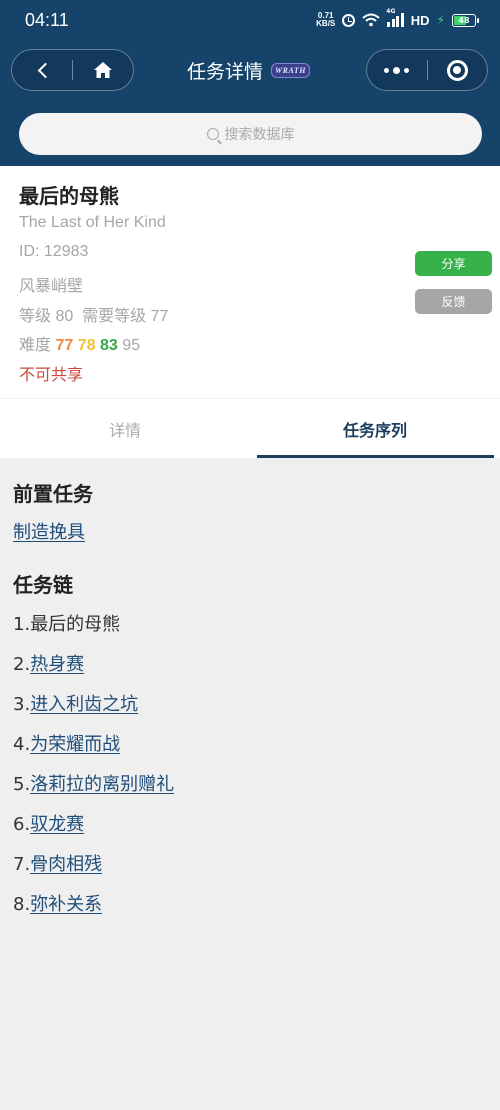 The width and height of the screenshot is (500, 1110). Describe the element at coordinates (371, 20) in the screenshot. I see `wifi-icon` at that location.